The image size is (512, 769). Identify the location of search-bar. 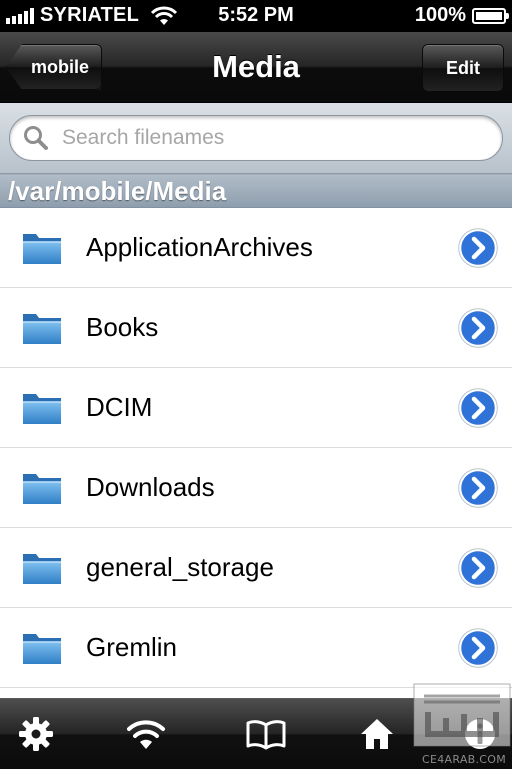
(256, 138).